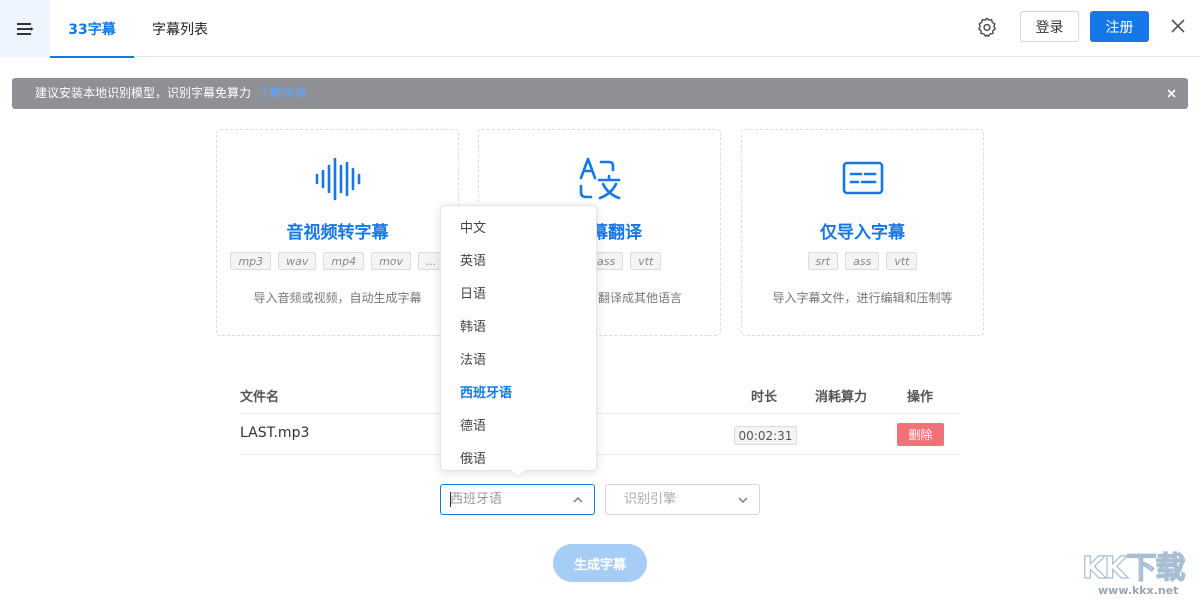  Describe the element at coordinates (517, 499) in the screenshot. I see `language-select: 西班牙语` at that location.